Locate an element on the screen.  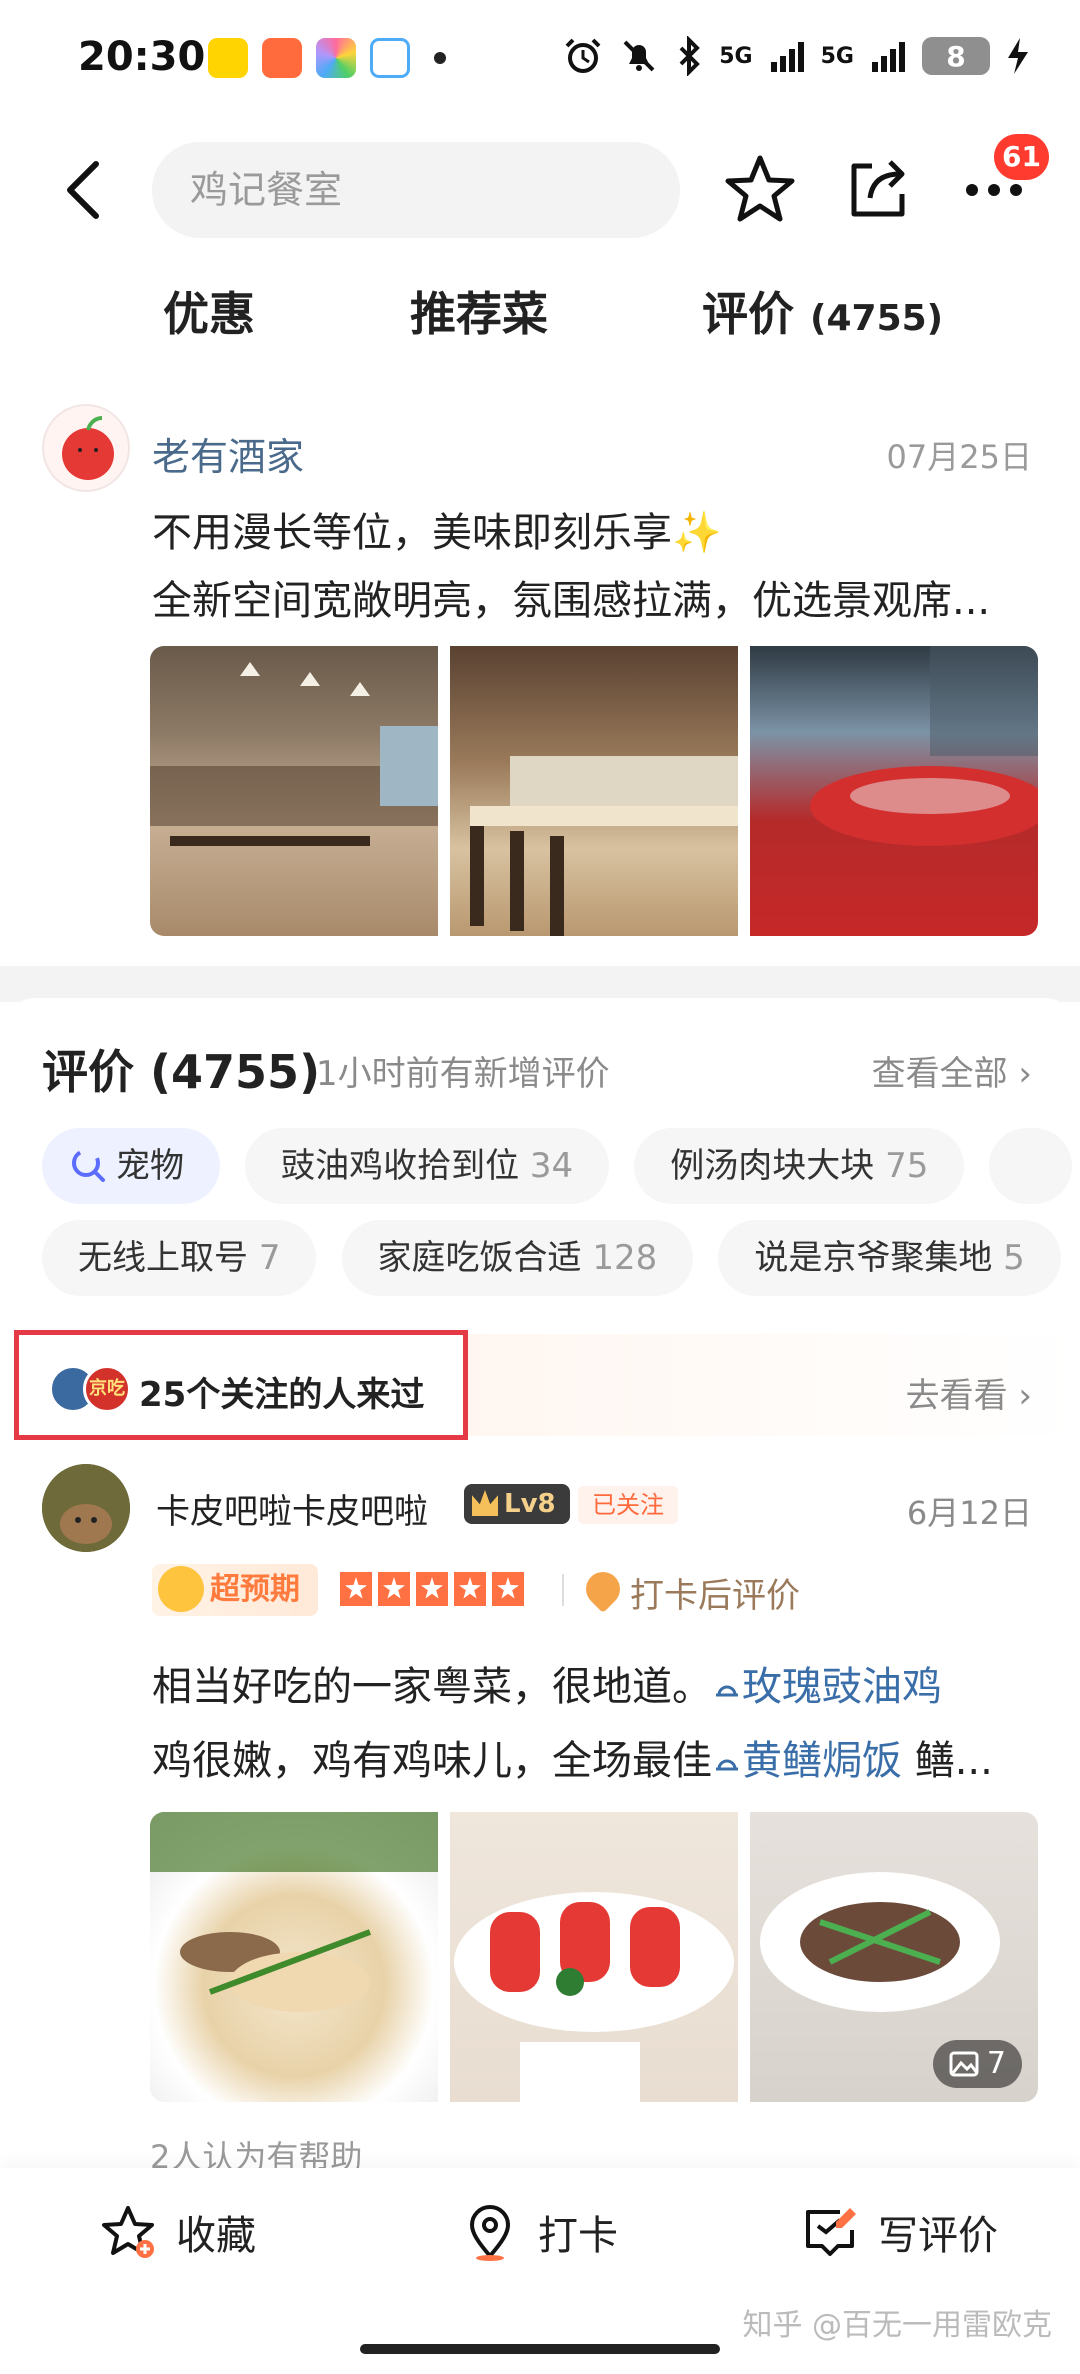
star-rating is located at coordinates (432, 1589).